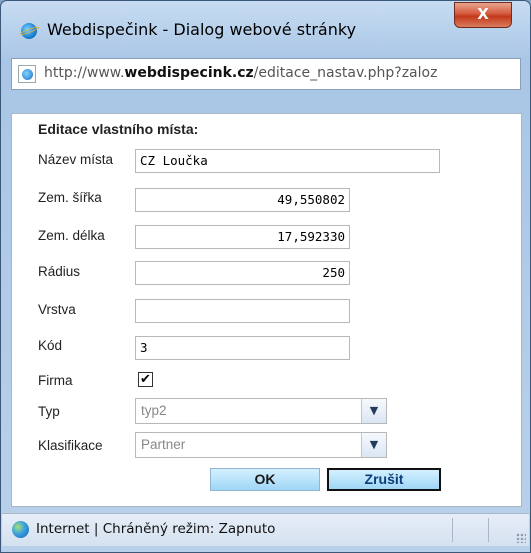 The image size is (531, 553). Describe the element at coordinates (287, 161) in the screenshot. I see `name-input: CZ Loučka` at that location.